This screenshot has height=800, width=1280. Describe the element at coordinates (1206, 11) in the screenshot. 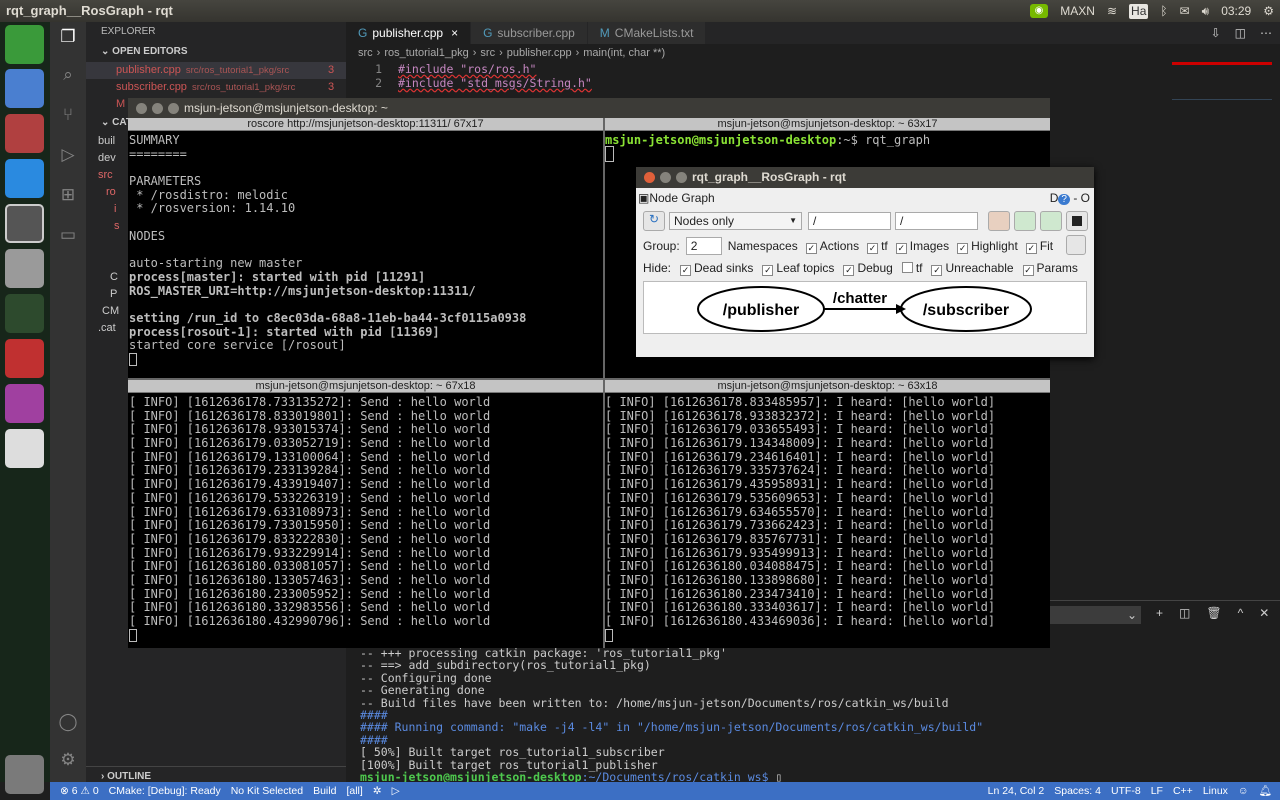

I see `volume-icon: 🔊︎` at that location.